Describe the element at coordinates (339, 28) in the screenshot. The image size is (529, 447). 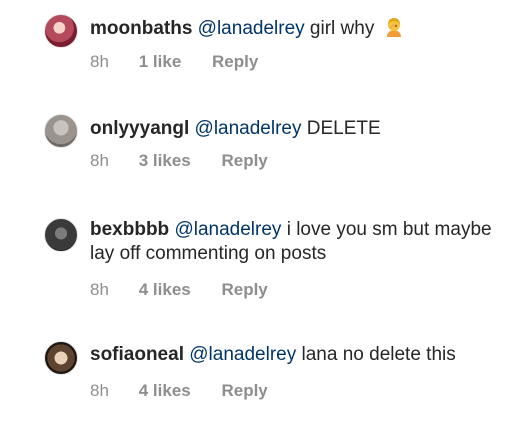
I see `comment-body: girl why` at that location.